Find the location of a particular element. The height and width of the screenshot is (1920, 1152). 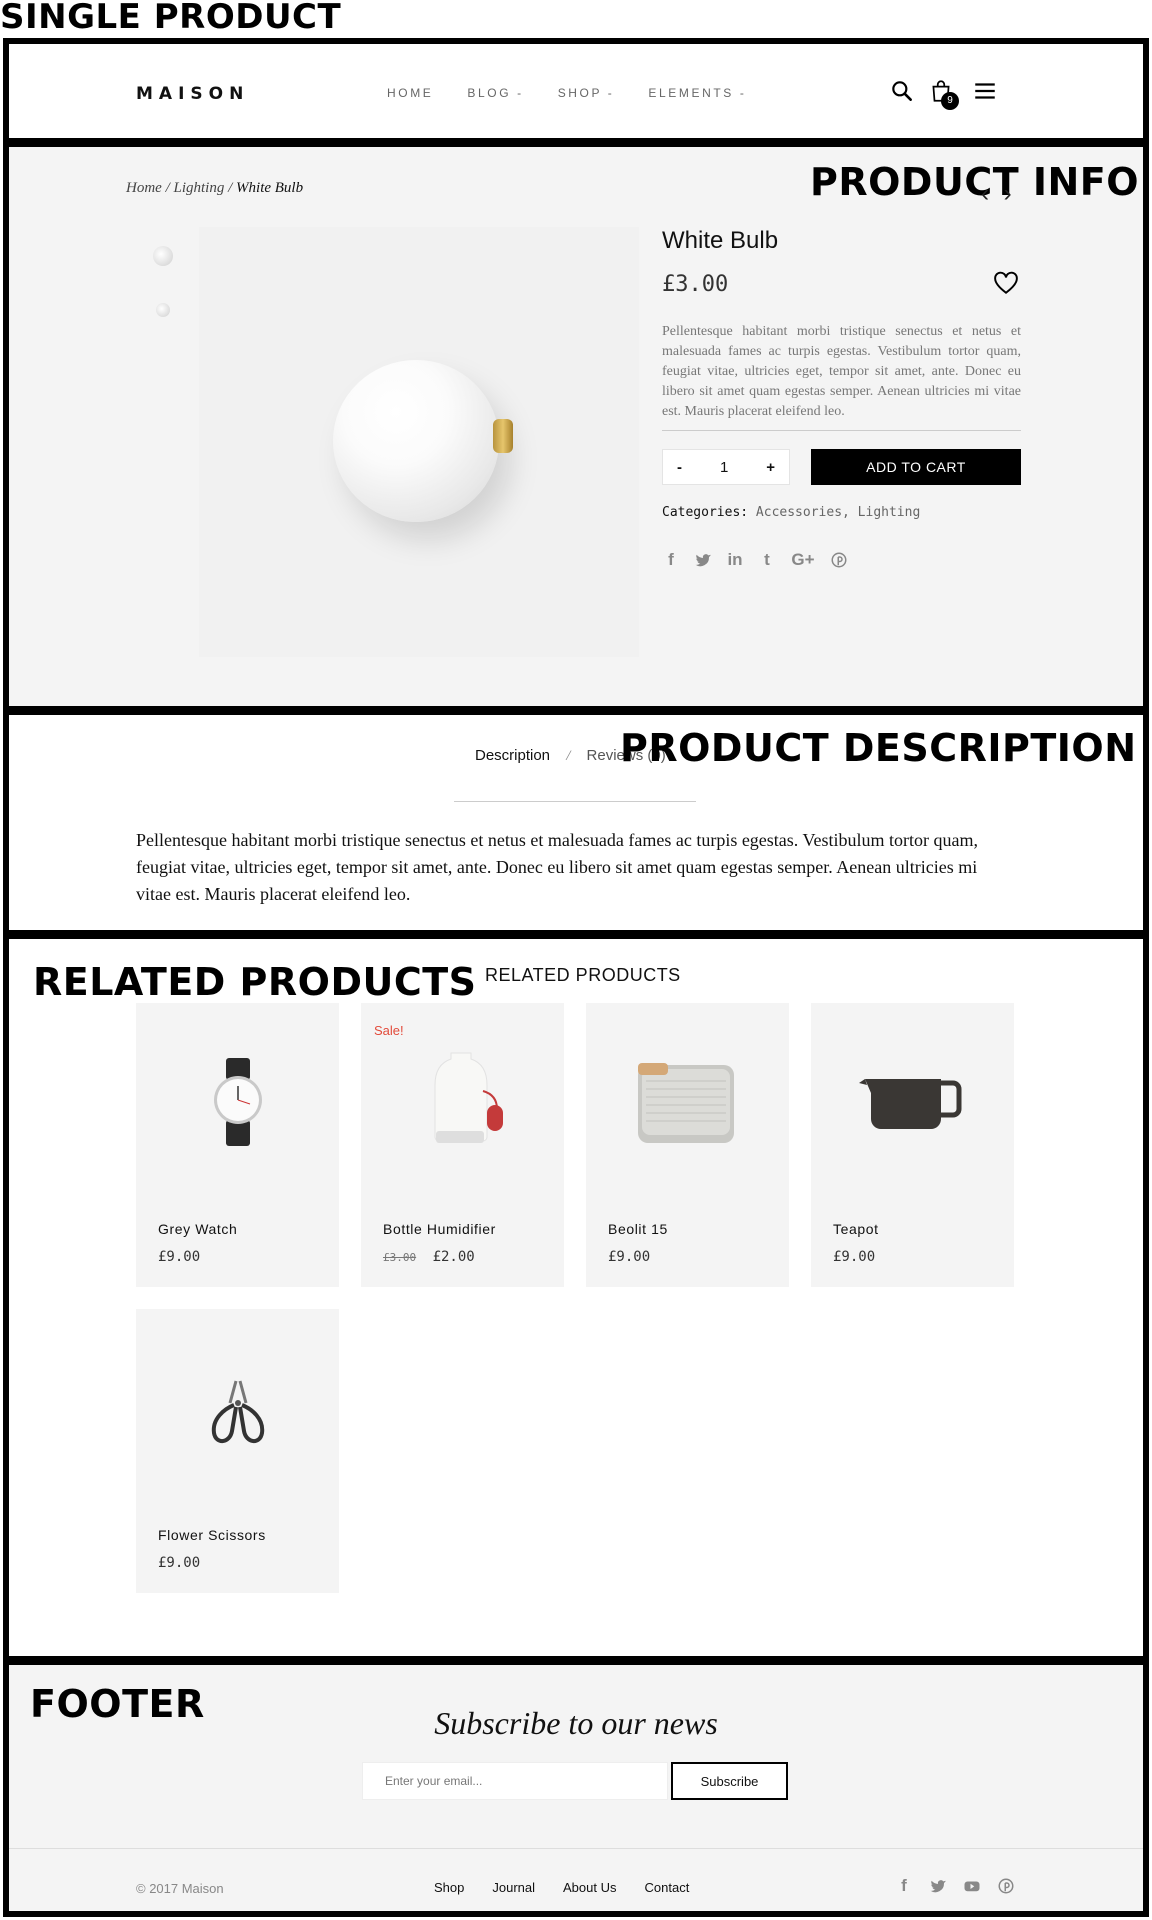

footer-links: Shop Journal About Us Contact is located at coordinates (561, 1887).